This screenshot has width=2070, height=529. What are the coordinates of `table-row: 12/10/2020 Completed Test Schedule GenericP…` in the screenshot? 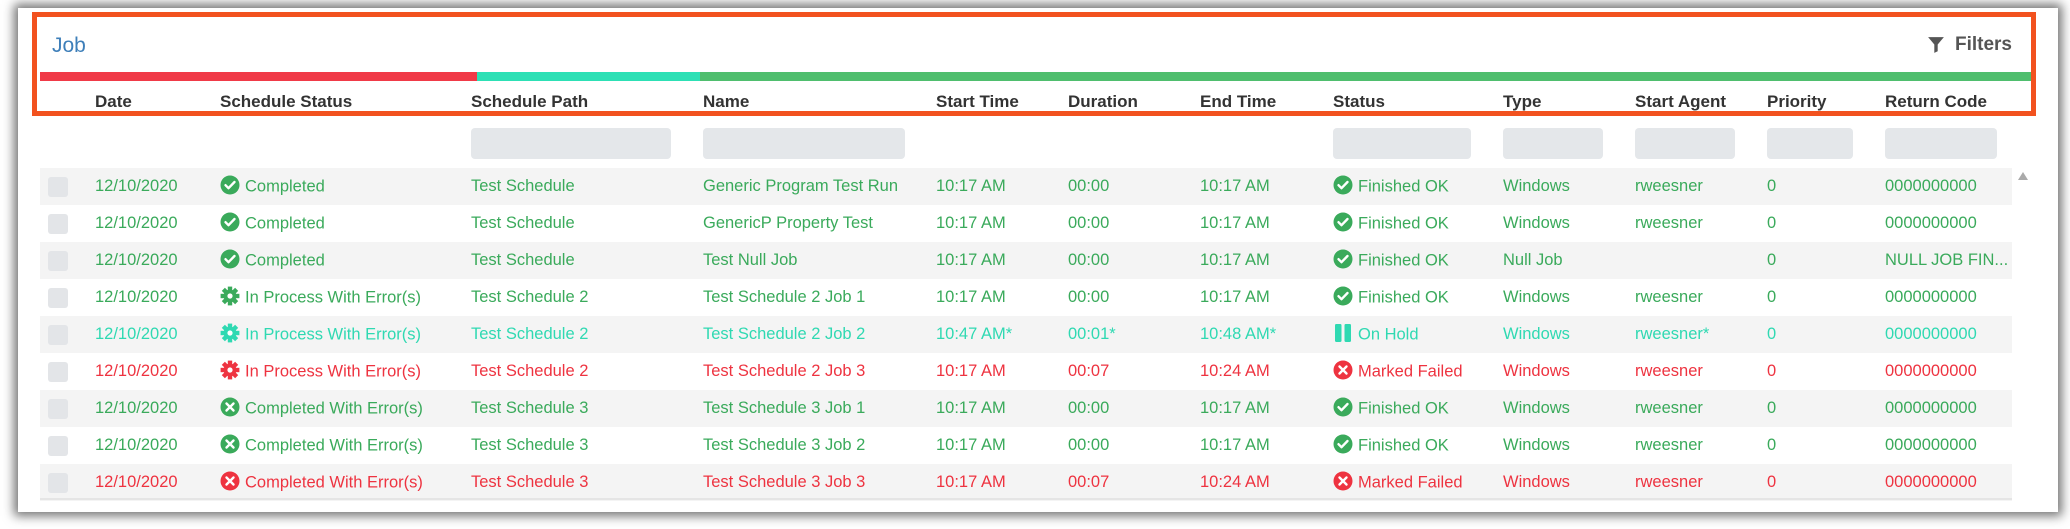 It's located at (1026, 223).